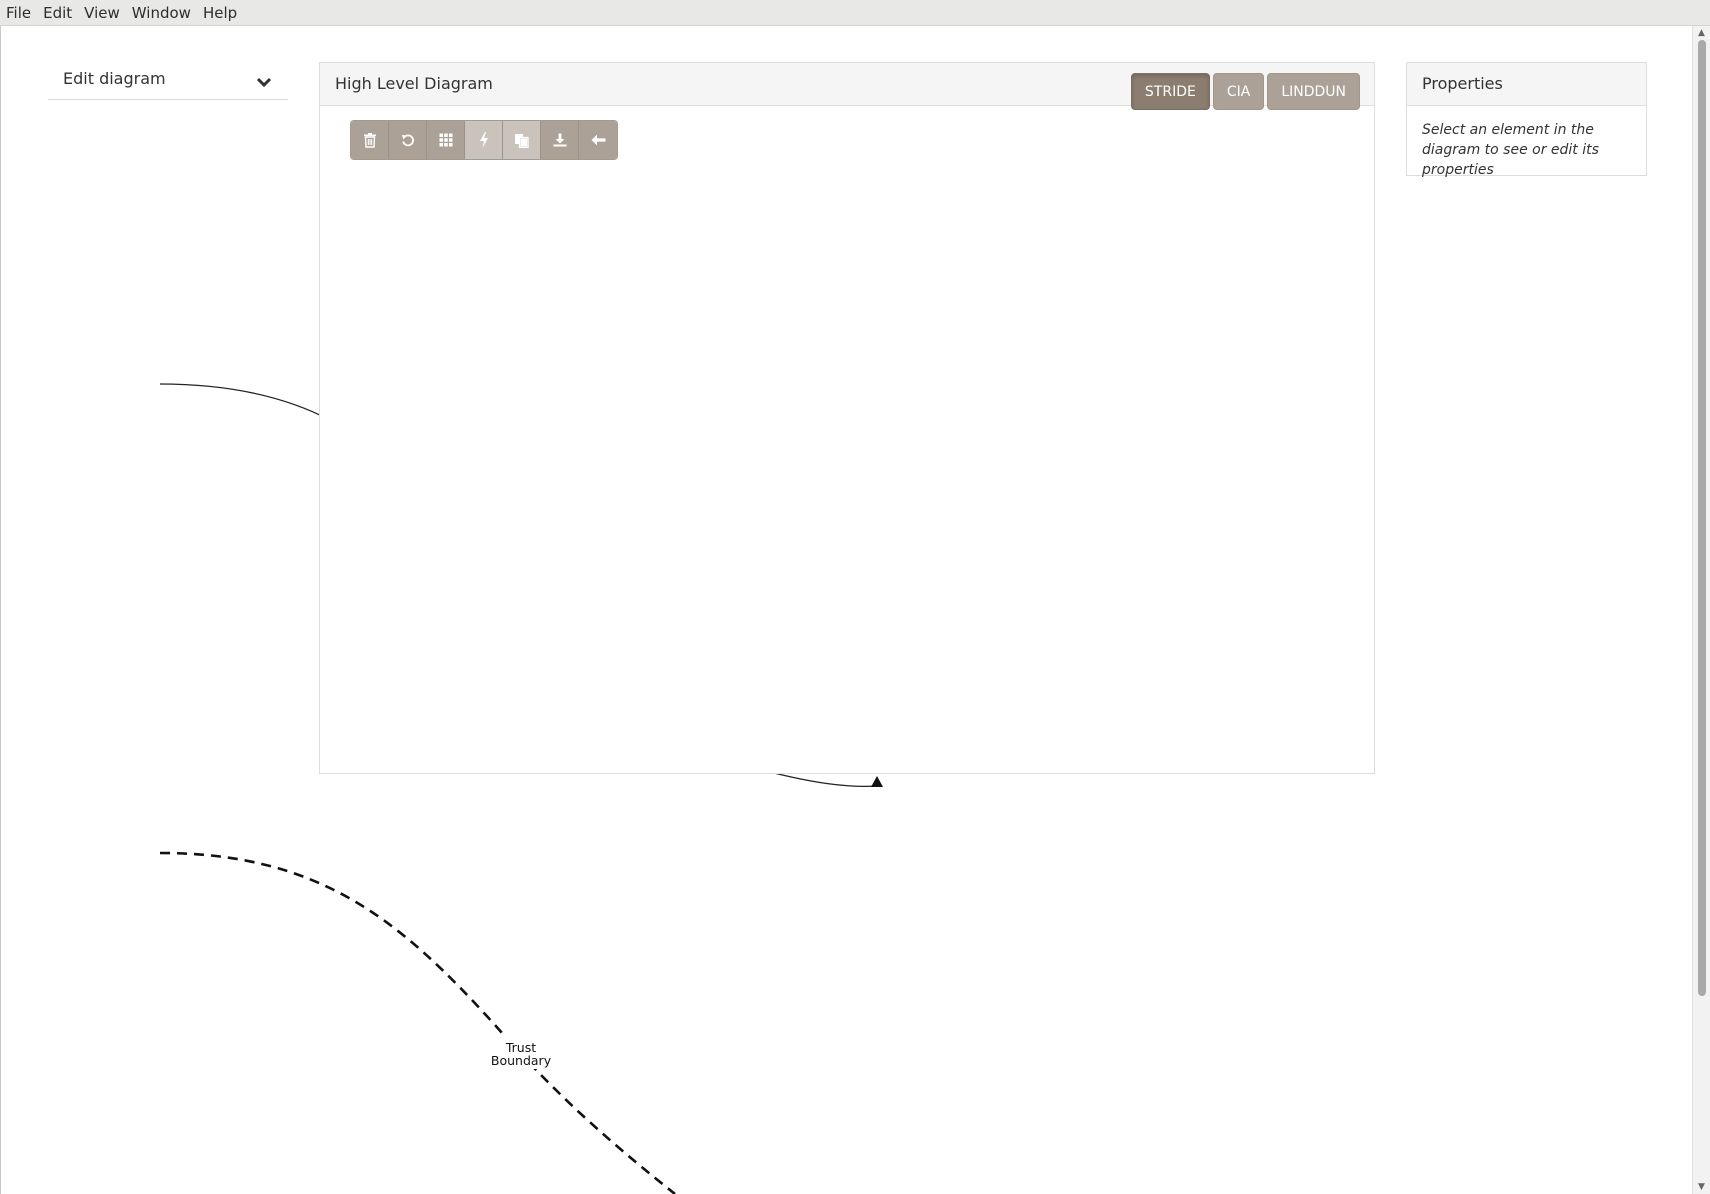 This screenshot has width=1710, height=1194. I want to click on data-flow-arrowhead, so click(877, 781).